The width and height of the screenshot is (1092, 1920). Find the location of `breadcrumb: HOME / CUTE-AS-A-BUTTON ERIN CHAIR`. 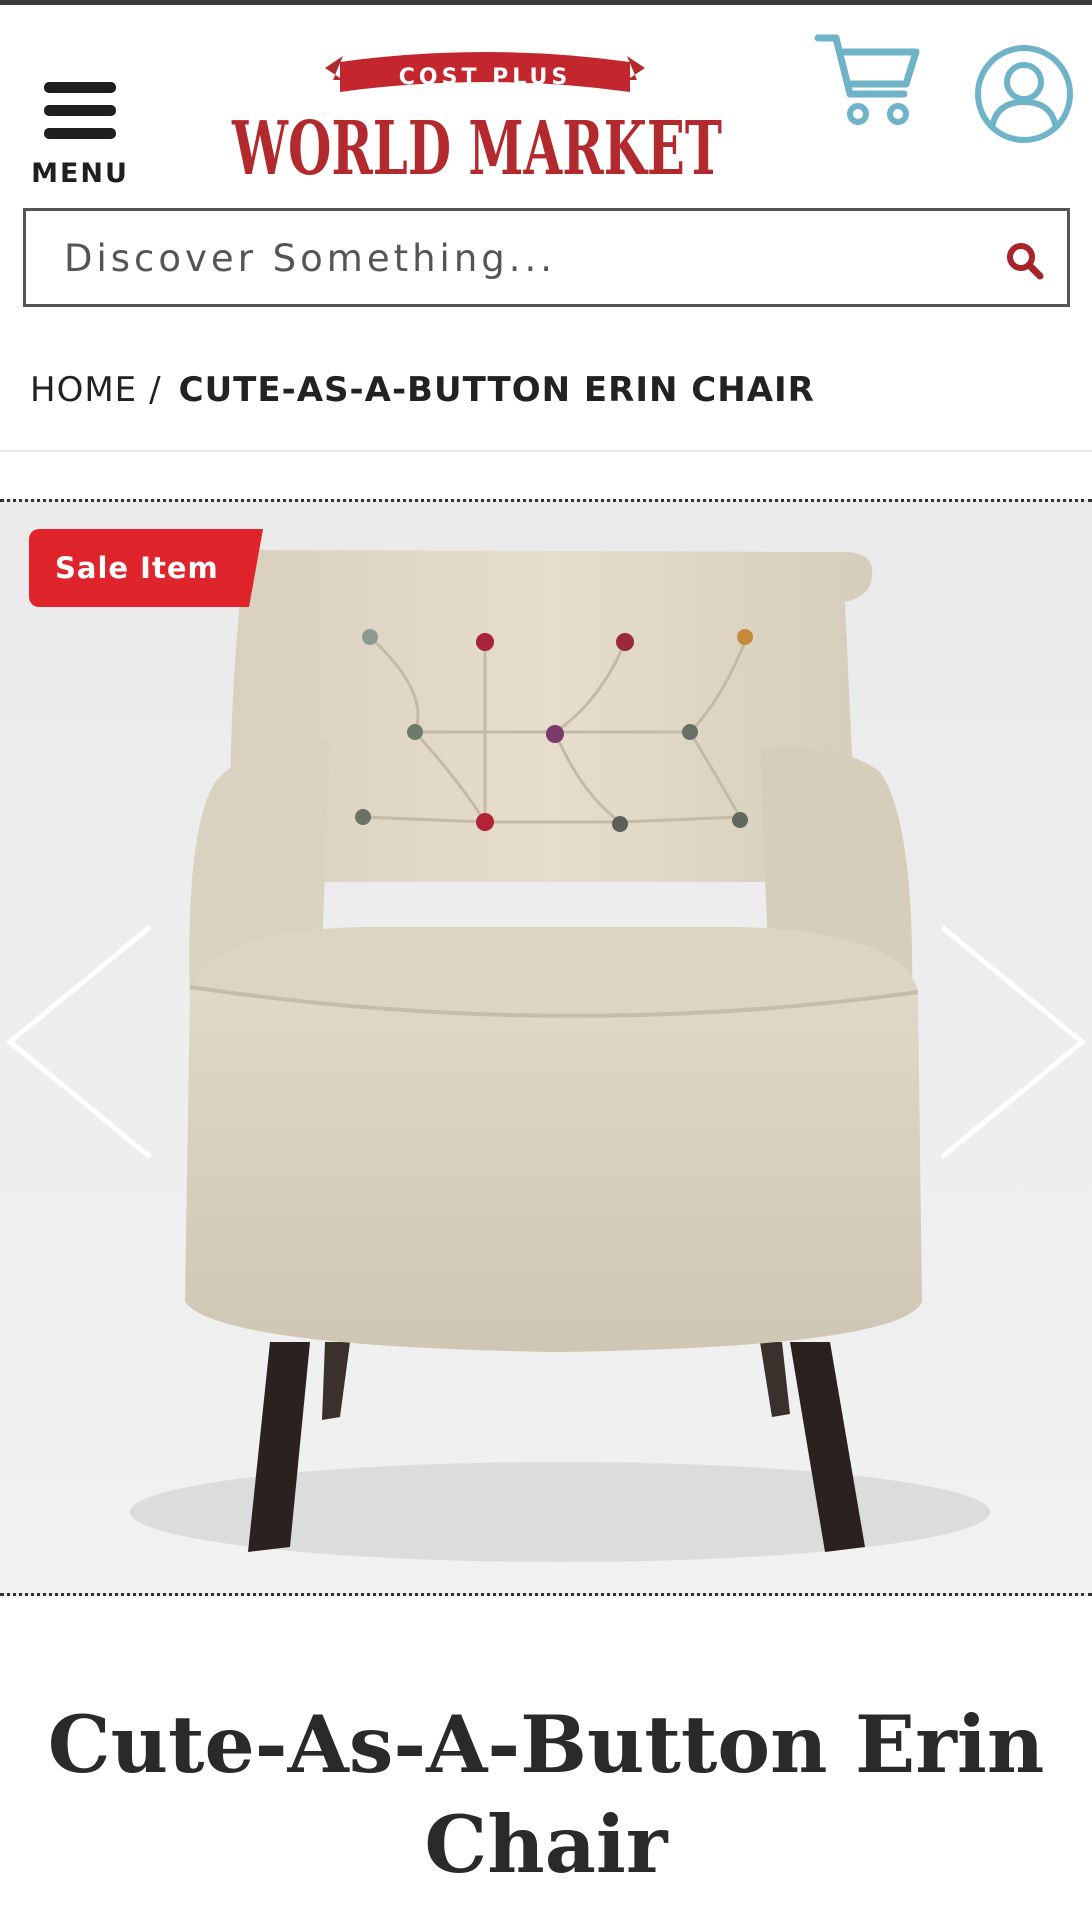

breadcrumb: HOME / CUTE-AS-A-BUTTON ERIN CHAIR is located at coordinates (422, 390).